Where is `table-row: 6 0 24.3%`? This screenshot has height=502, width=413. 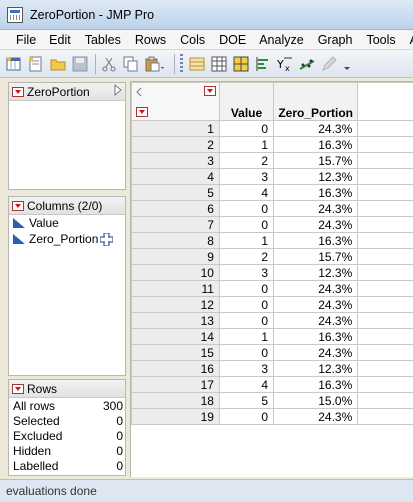 table-row: 6 0 24.3% is located at coordinates (272, 208).